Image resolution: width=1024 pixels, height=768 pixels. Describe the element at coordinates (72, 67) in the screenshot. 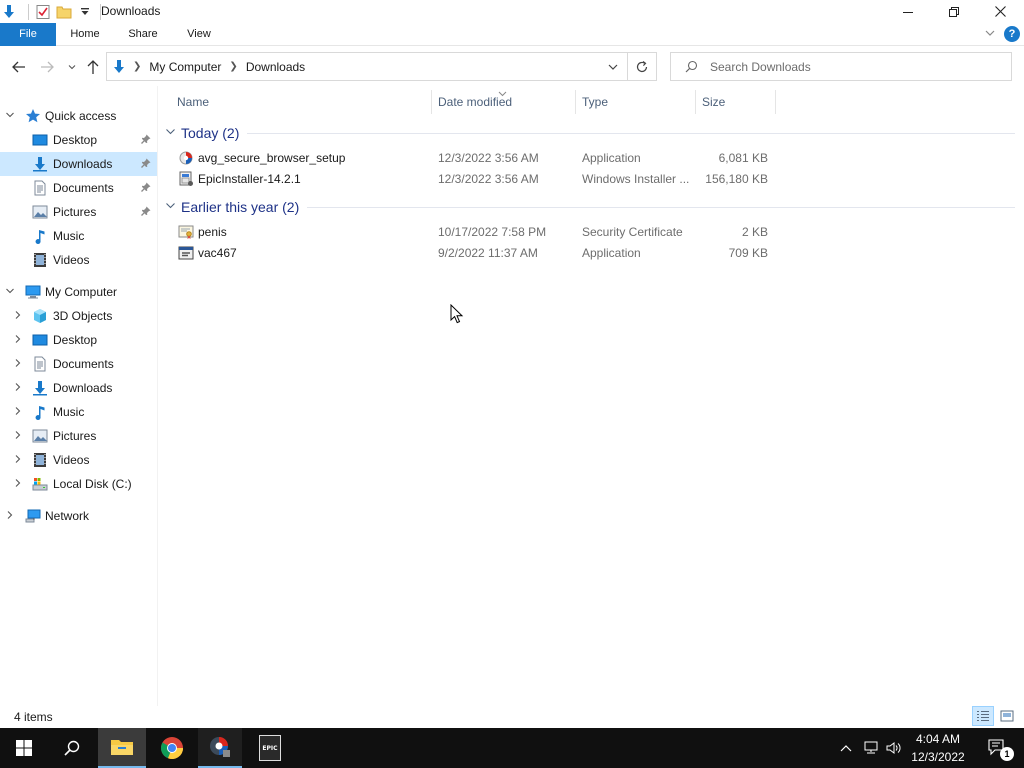

I see `recent-locations-button` at that location.